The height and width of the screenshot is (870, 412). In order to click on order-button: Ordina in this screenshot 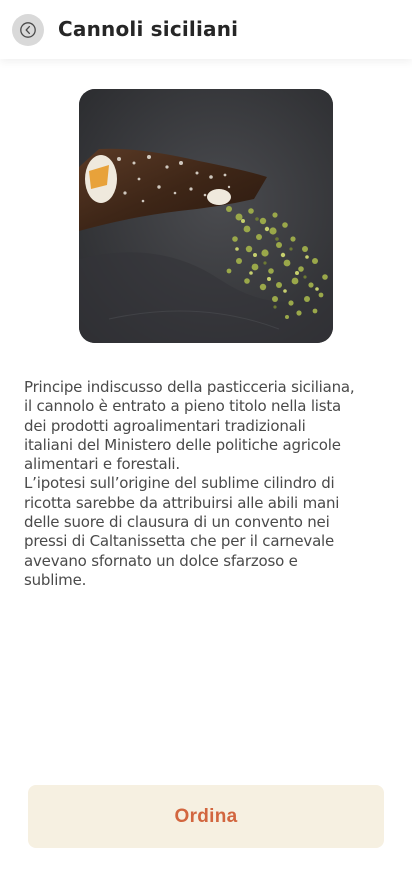, I will do `click(206, 816)`.